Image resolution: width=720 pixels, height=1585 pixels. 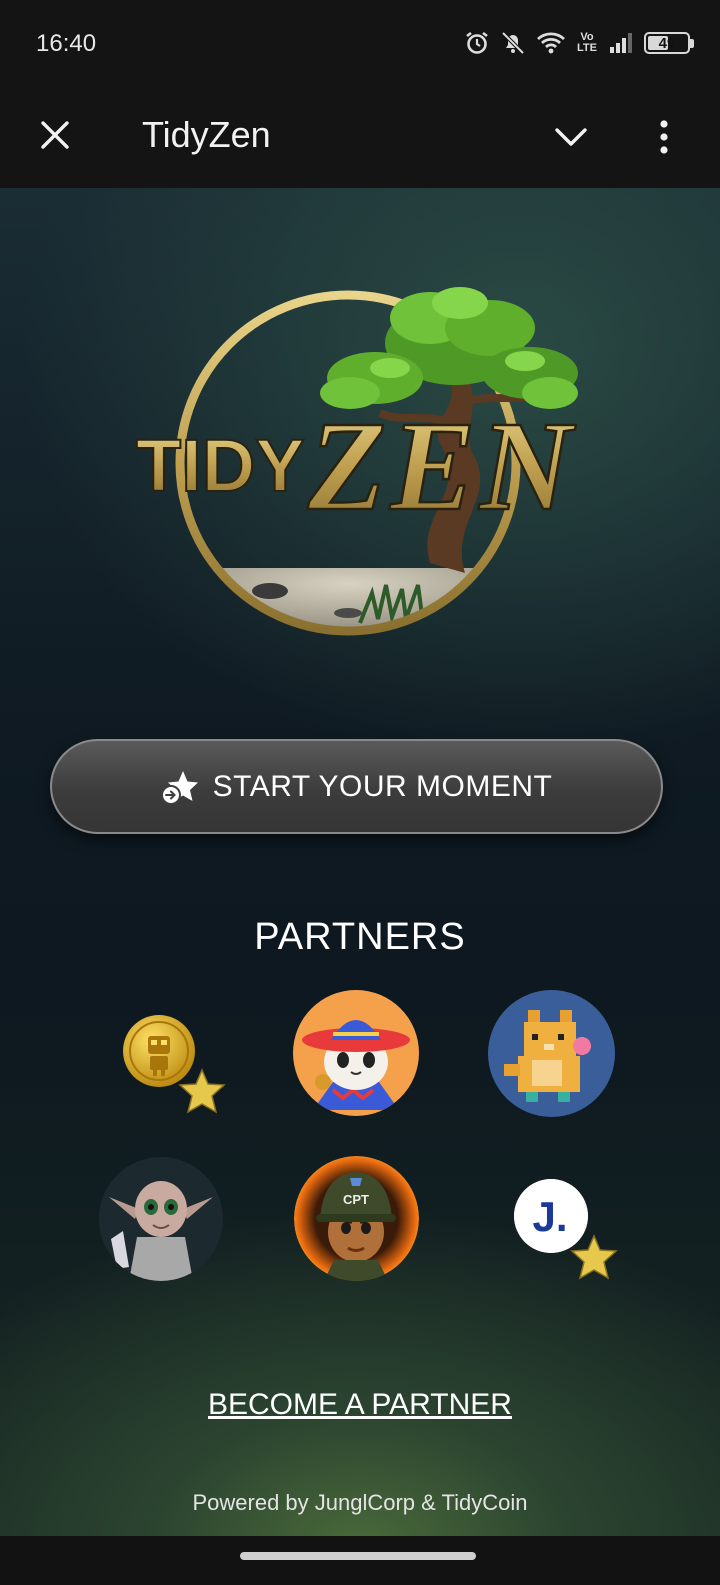 I want to click on start-button-label: START YOUR MOMENT, so click(x=382, y=786).